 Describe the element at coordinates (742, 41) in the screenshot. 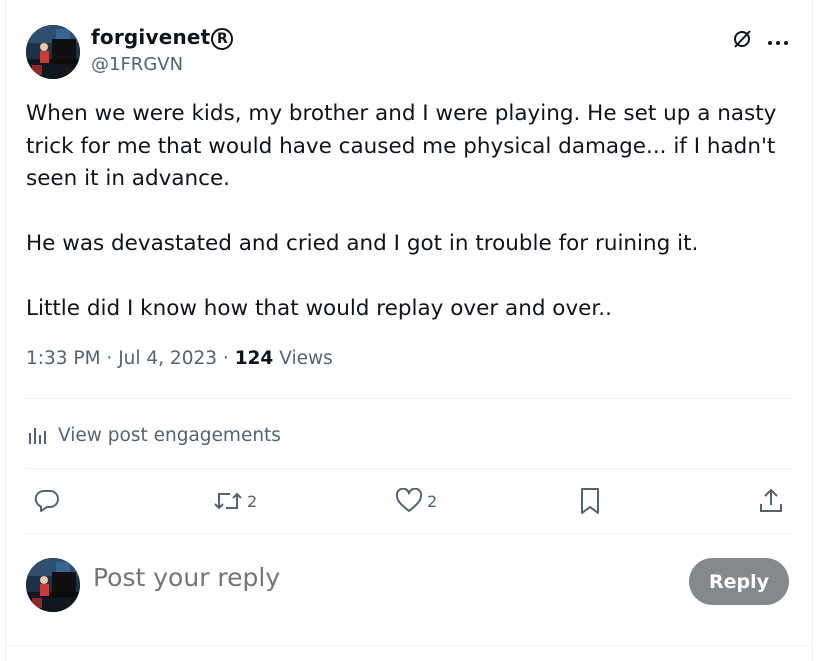

I see `grok-icon` at that location.